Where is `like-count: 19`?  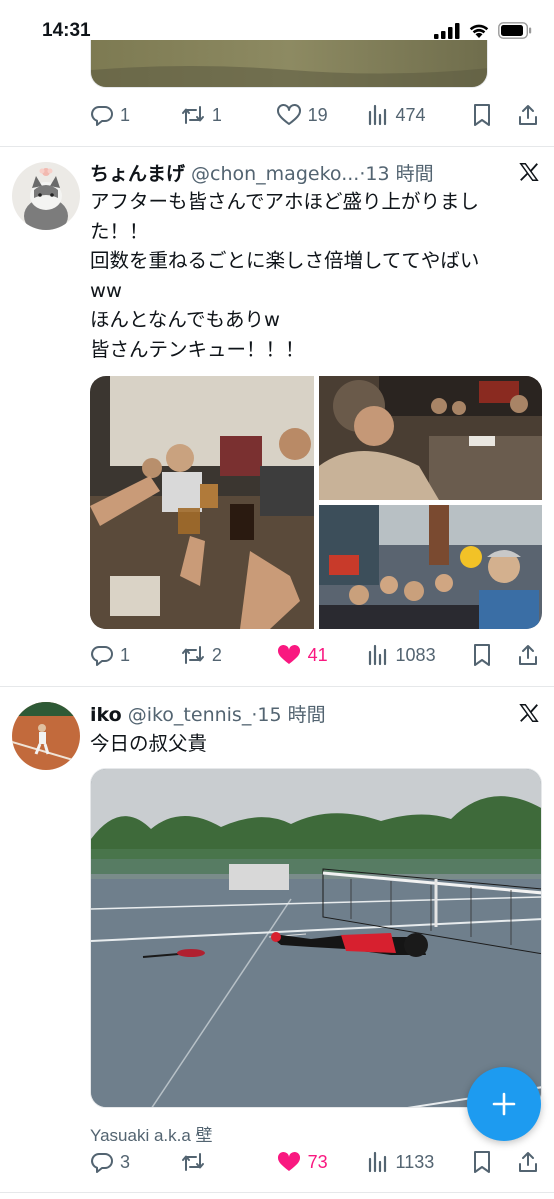
like-count: 19 is located at coordinates (317, 114).